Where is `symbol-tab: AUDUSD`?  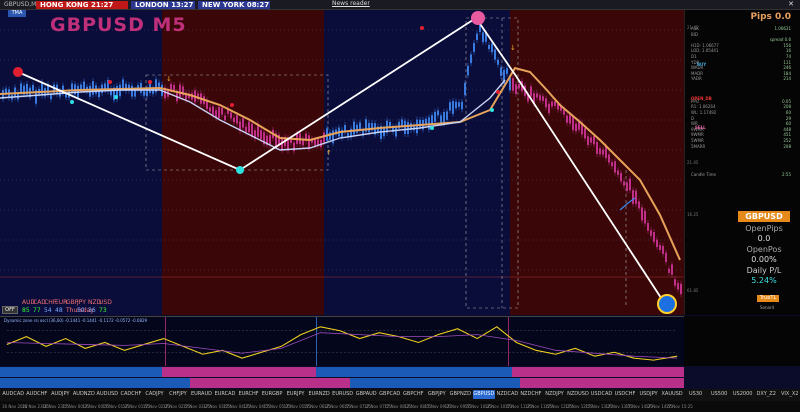
symbol-tab: AUDUSD is located at coordinates (107, 394).